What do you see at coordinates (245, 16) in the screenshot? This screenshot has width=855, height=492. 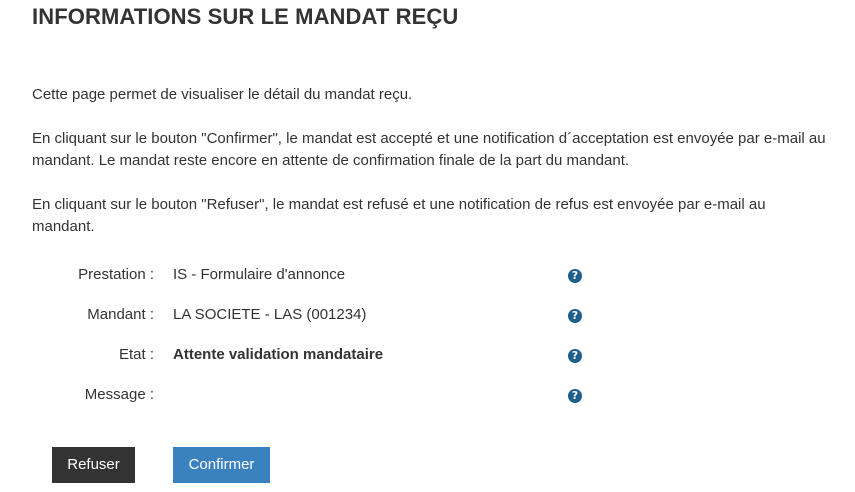 I see `page-title: INFORMATIONS SUR LE MANDAT REÇU` at bounding box center [245, 16].